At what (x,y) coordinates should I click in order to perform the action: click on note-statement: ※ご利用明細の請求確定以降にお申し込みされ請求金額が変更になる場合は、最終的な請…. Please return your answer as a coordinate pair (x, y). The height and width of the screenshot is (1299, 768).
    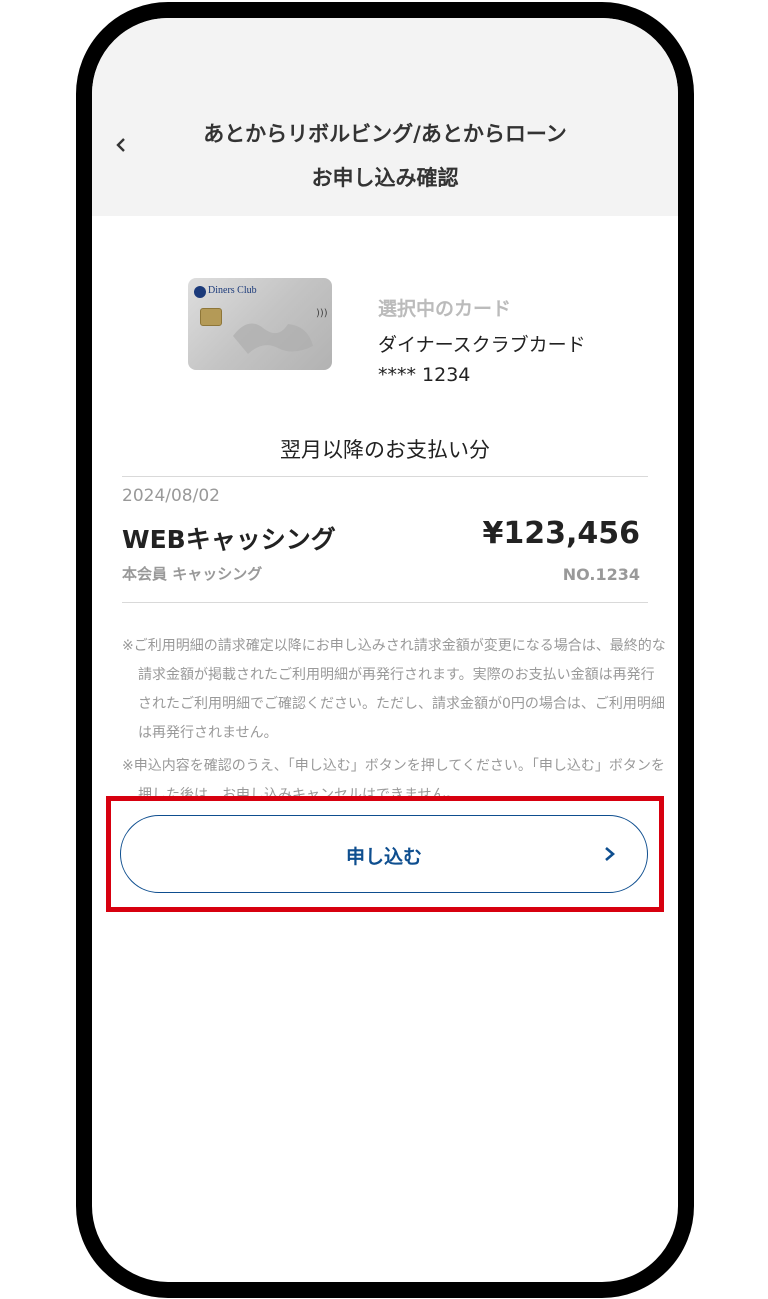
    Looking at the image, I should click on (394, 689).